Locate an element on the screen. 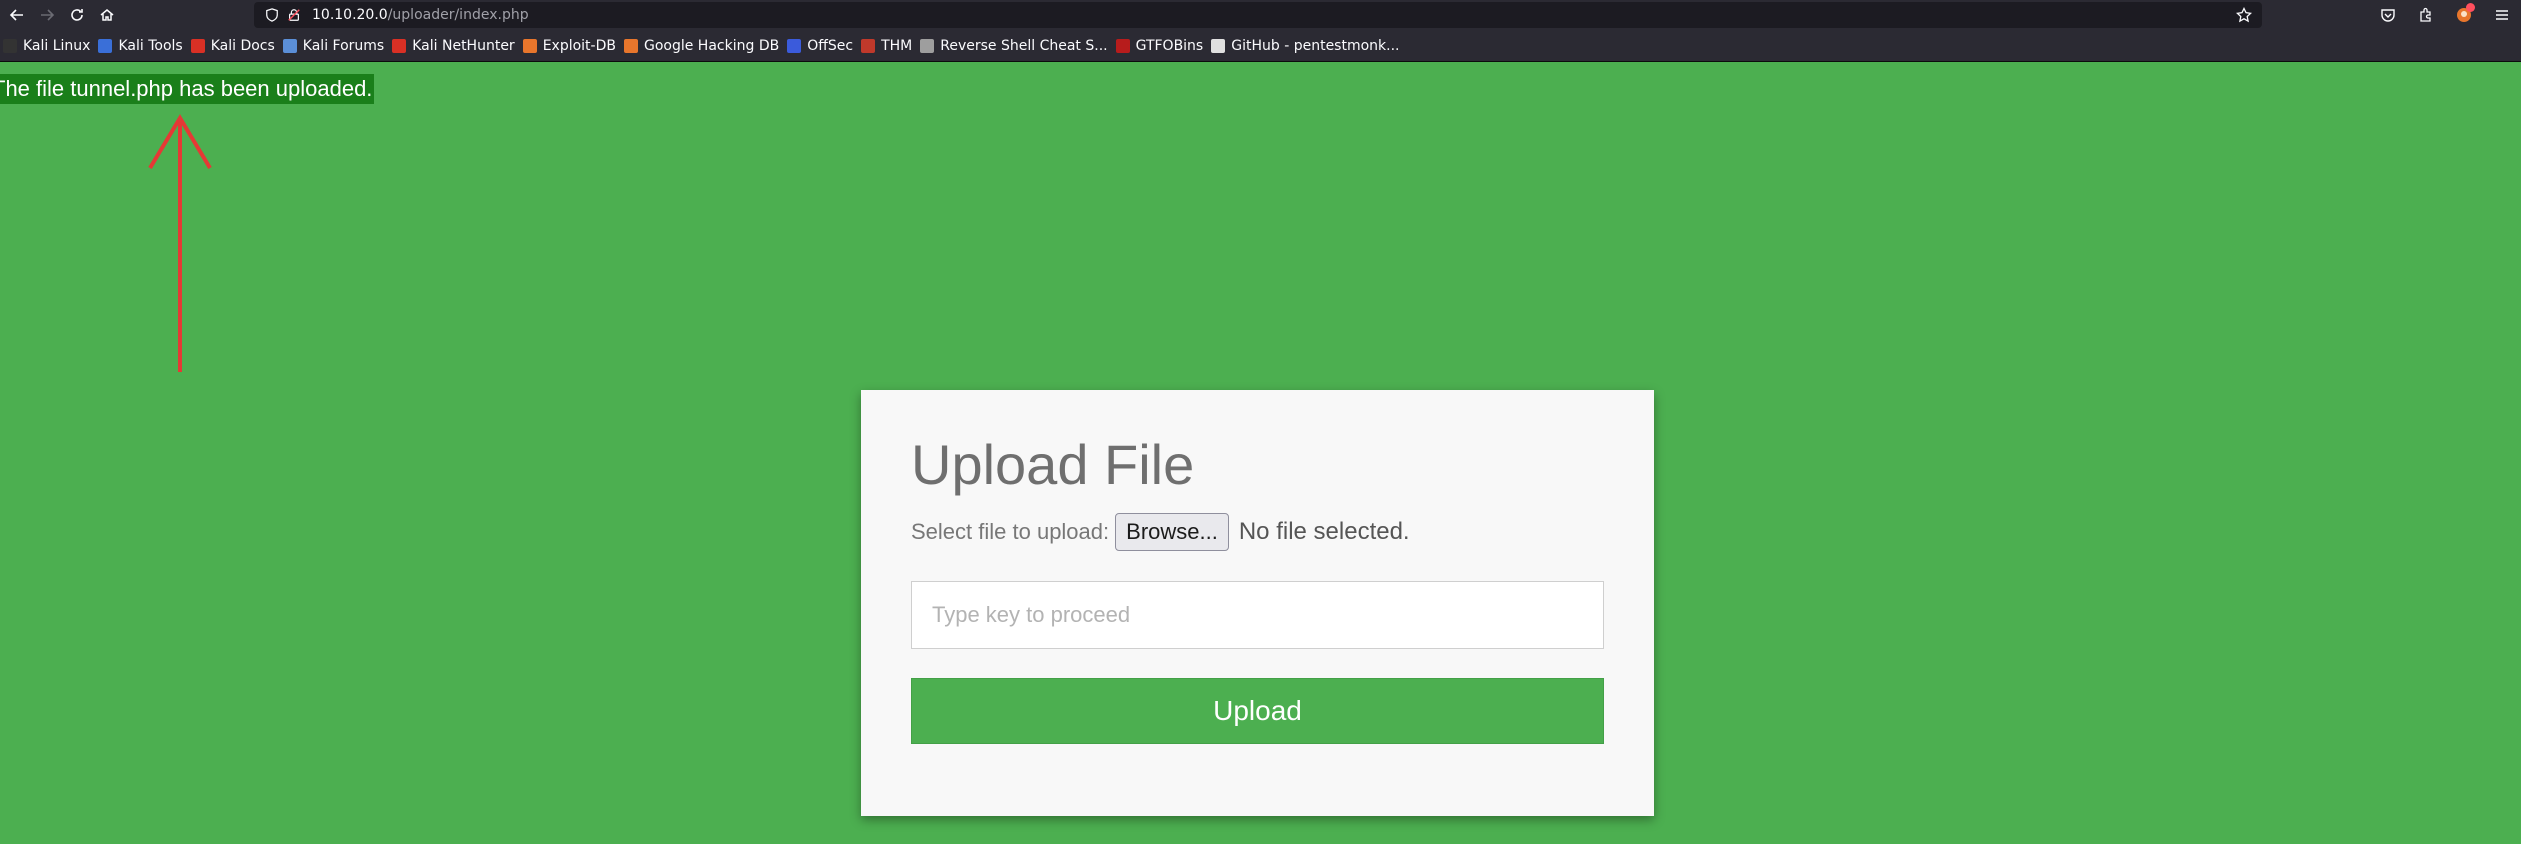  bookmark-label: OffSec is located at coordinates (830, 45).